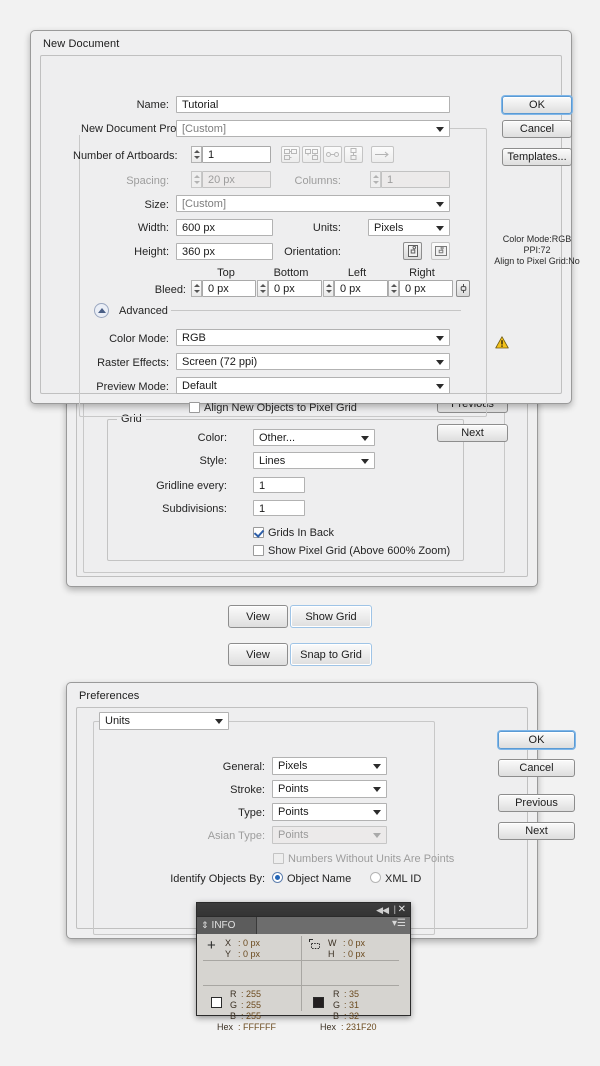 This screenshot has height=1066, width=600. I want to click on advanced-divider, so click(316, 310).